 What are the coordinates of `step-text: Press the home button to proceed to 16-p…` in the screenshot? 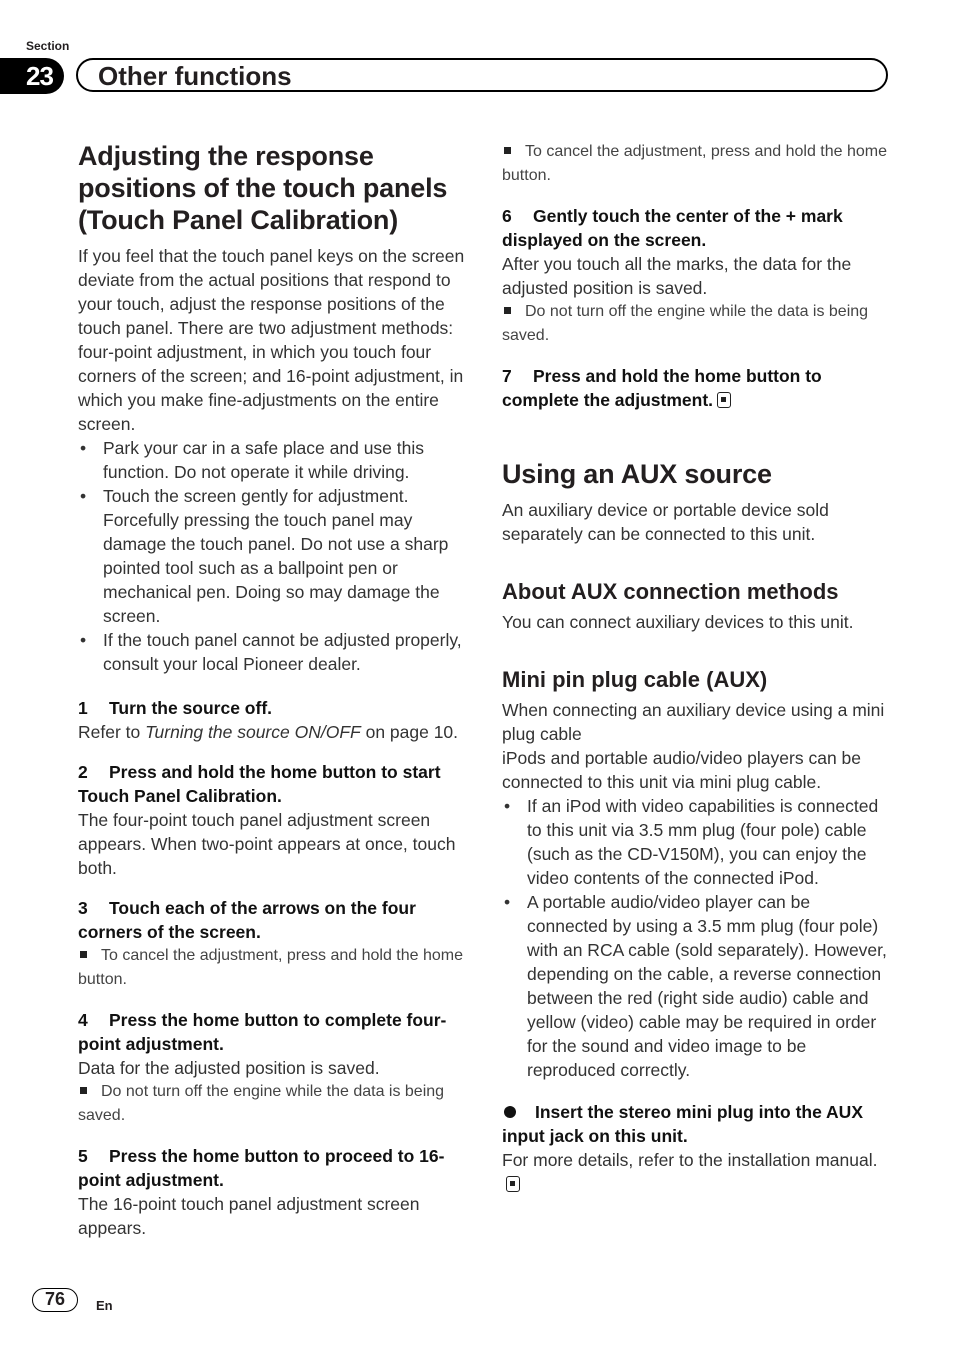 It's located at (261, 1168).